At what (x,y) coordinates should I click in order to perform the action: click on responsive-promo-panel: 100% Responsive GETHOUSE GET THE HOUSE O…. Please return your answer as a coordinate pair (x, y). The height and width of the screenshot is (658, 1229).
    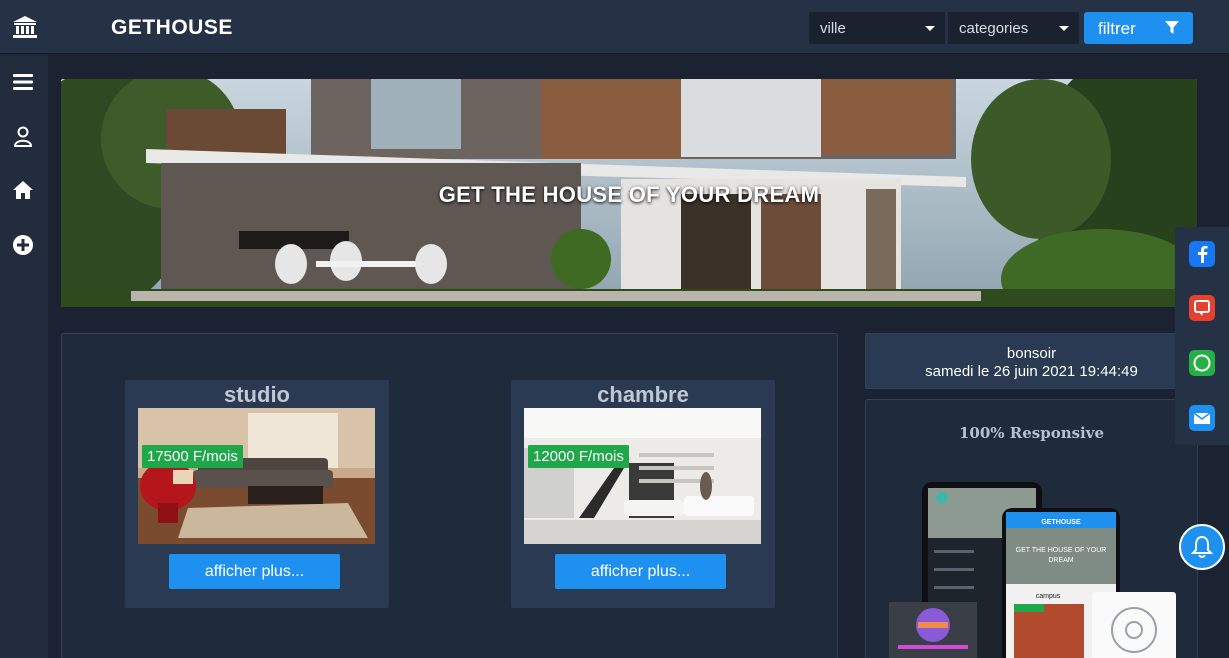
    Looking at the image, I should click on (1031, 528).